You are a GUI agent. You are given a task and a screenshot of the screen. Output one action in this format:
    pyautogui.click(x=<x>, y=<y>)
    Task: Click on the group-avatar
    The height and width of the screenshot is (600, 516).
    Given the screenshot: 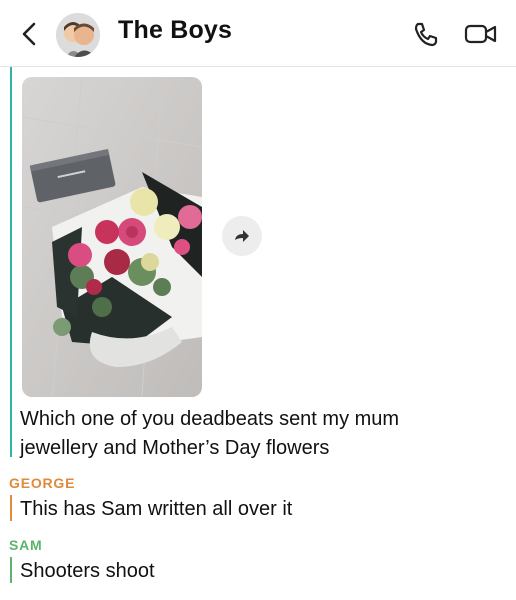 What is the action you would take?
    pyautogui.click(x=78, y=35)
    